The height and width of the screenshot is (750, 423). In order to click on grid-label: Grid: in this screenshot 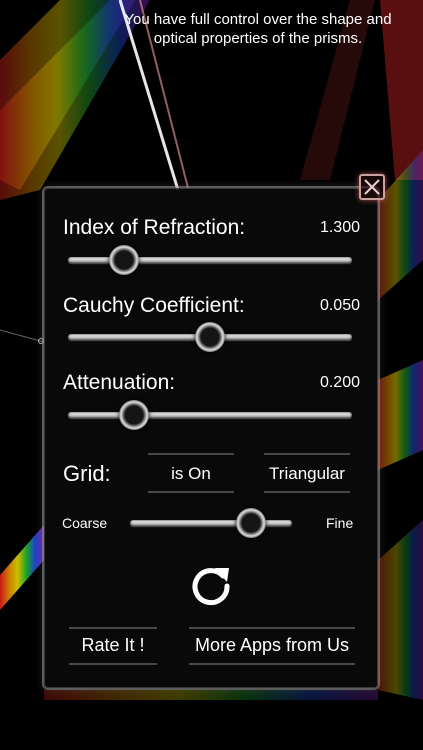, I will do `click(87, 473)`.